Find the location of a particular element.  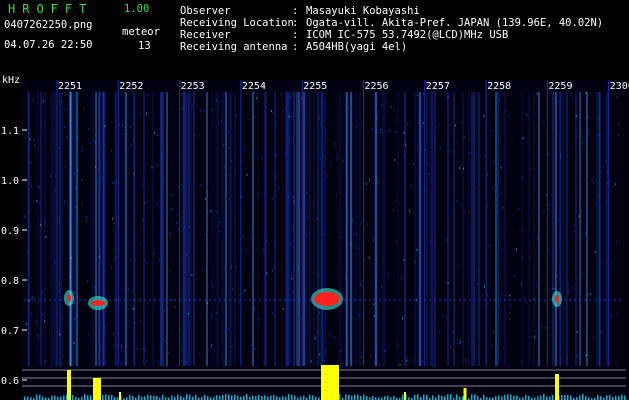

time-label: 2254 is located at coordinates (254, 86).